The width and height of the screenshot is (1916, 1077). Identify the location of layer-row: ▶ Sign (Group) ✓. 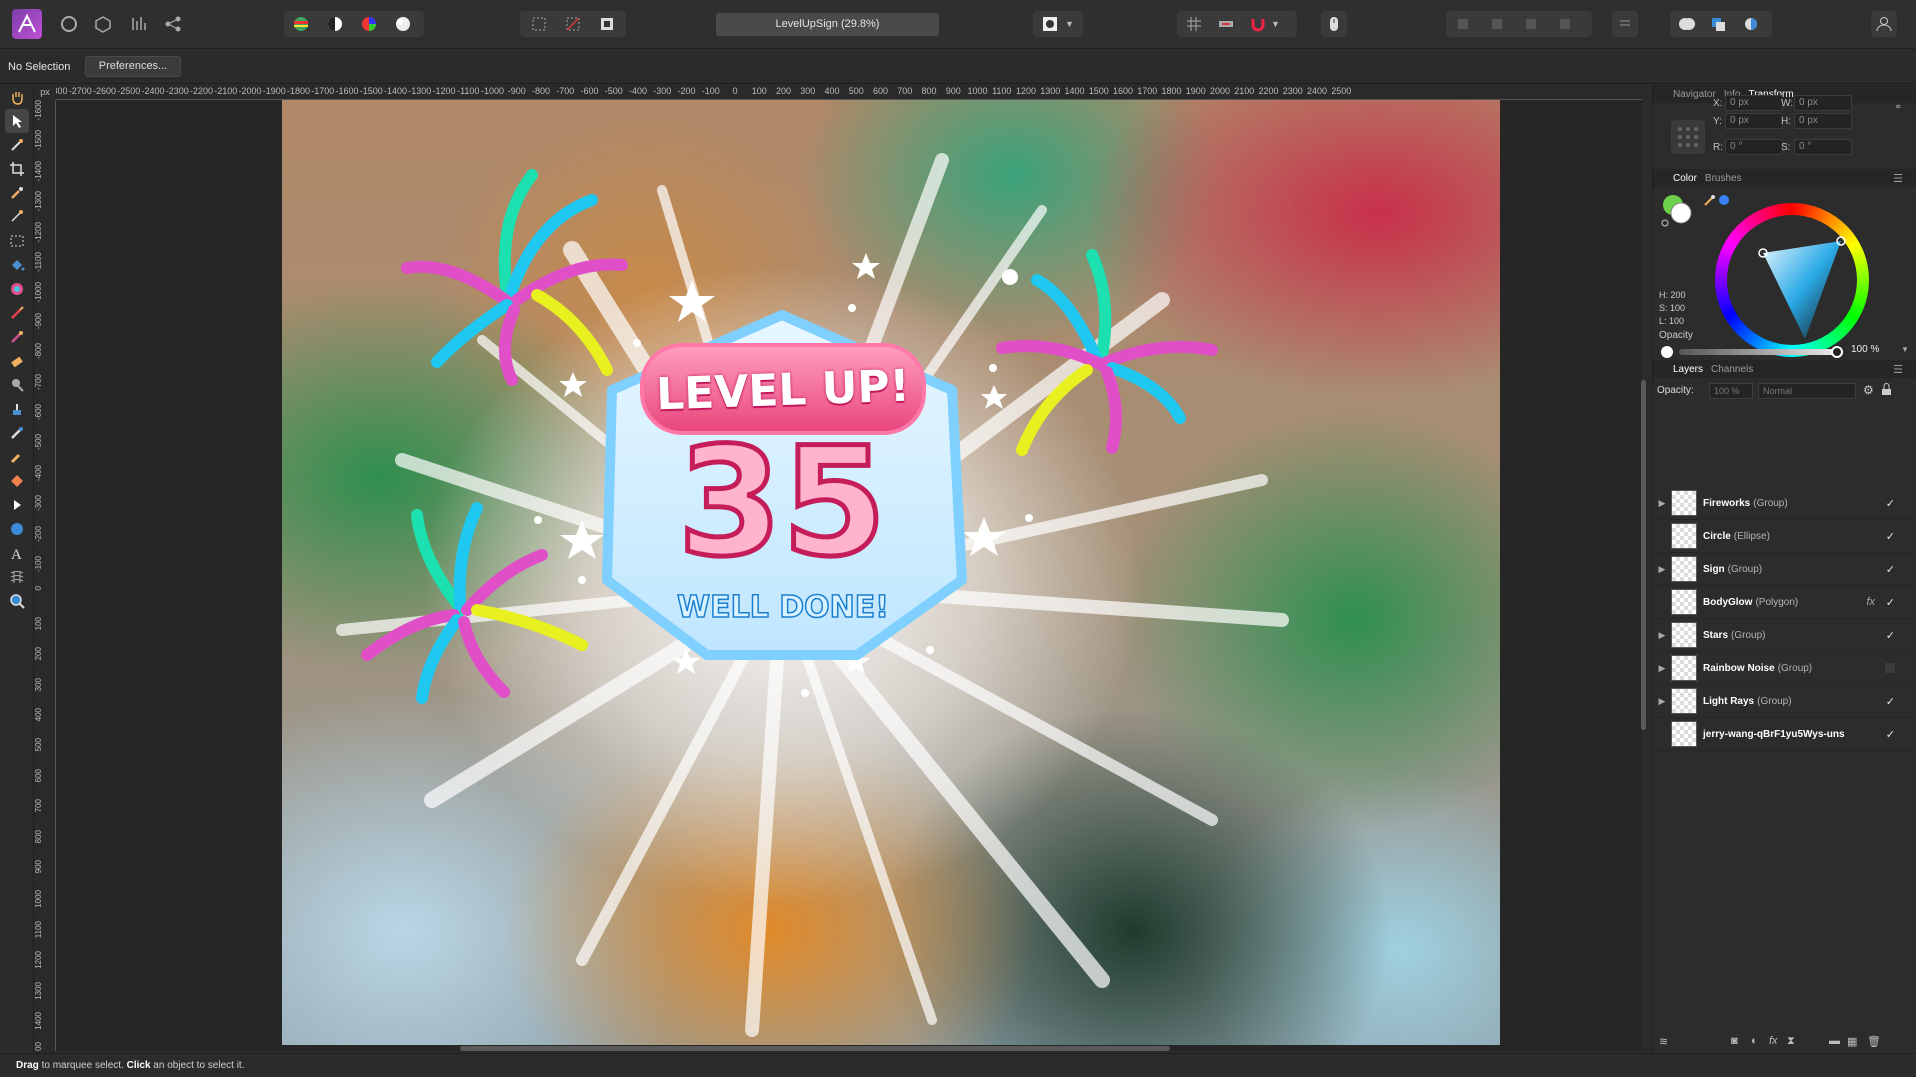
(1784, 569).